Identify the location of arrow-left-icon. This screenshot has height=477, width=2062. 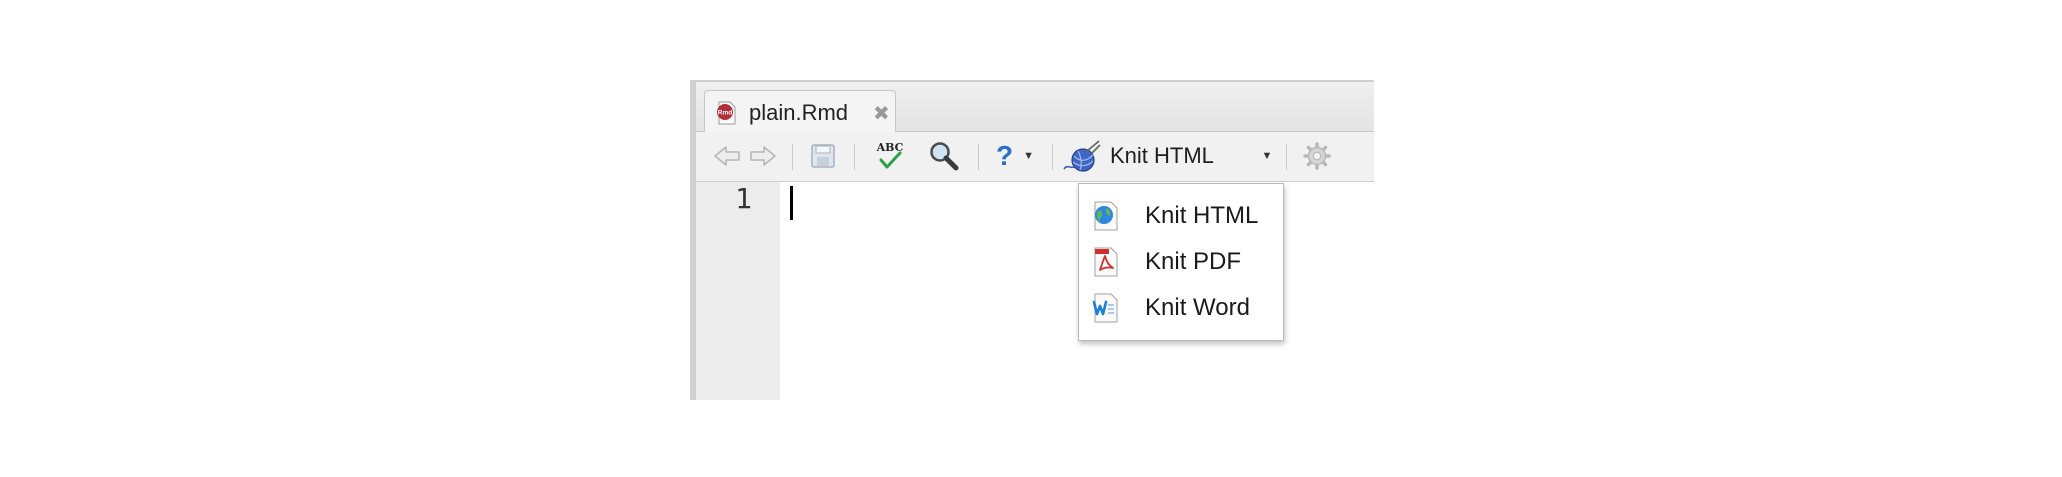
(727, 156).